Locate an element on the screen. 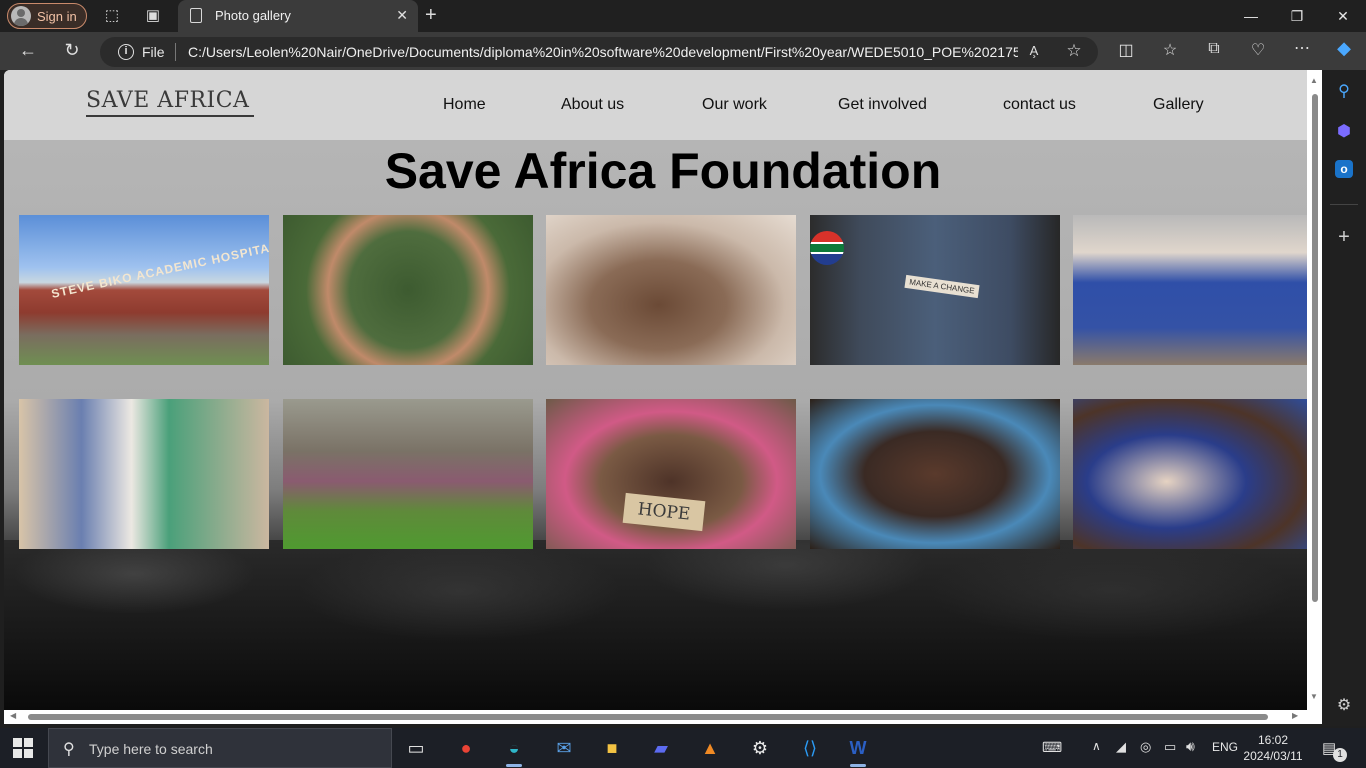  horizontal-scroll-thumb is located at coordinates (648, 717).